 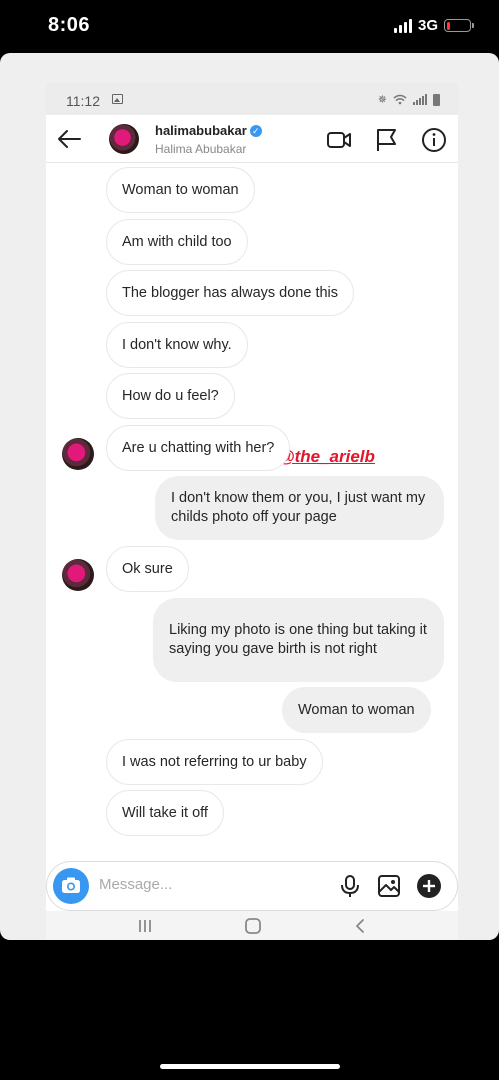 I want to click on android-nav-bar, so click(x=252, y=925).